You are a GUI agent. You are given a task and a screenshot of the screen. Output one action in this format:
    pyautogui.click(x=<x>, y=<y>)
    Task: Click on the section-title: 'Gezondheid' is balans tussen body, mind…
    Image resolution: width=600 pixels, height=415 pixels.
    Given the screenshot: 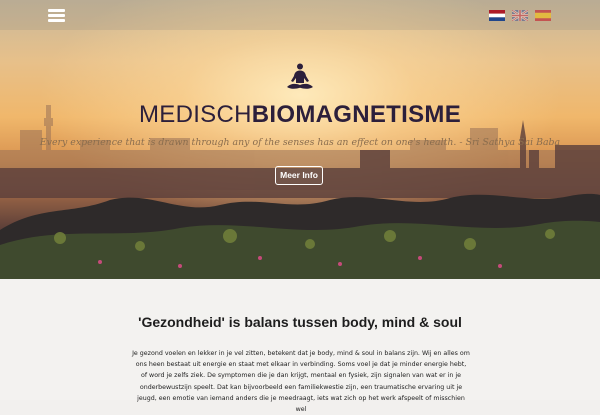 What is the action you would take?
    pyautogui.click(x=300, y=322)
    